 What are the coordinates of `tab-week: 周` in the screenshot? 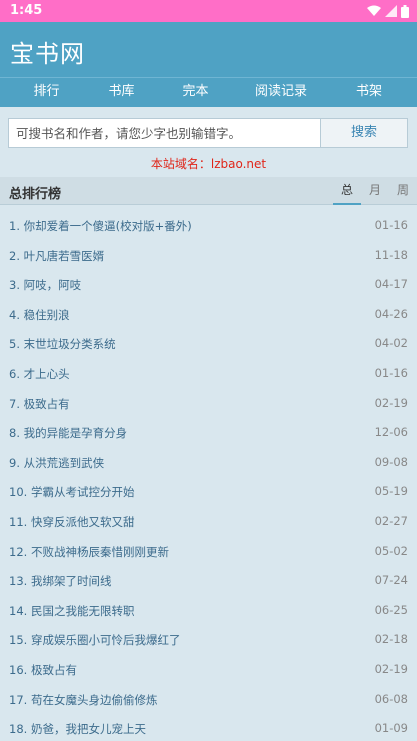 It's located at (403, 191).